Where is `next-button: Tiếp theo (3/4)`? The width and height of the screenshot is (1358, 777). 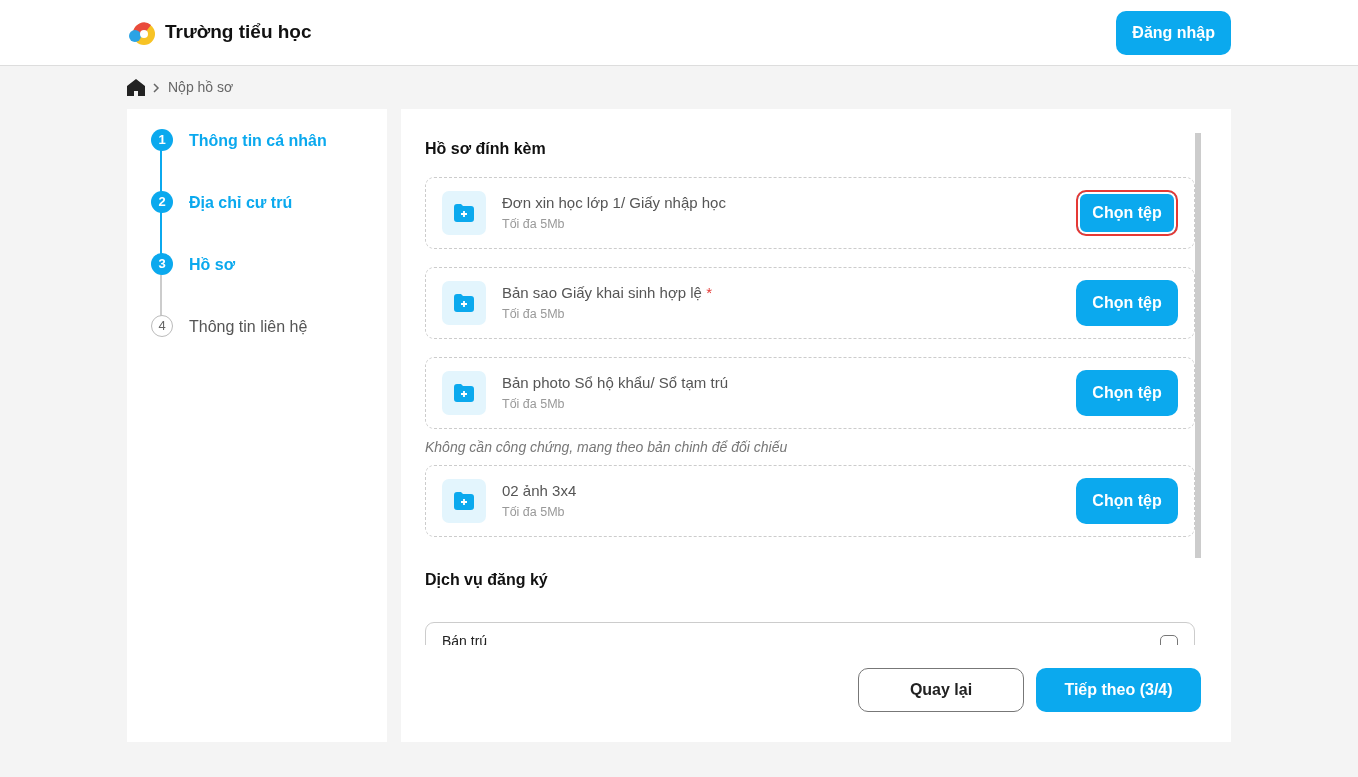
next-button: Tiếp theo (3/4) is located at coordinates (1118, 690).